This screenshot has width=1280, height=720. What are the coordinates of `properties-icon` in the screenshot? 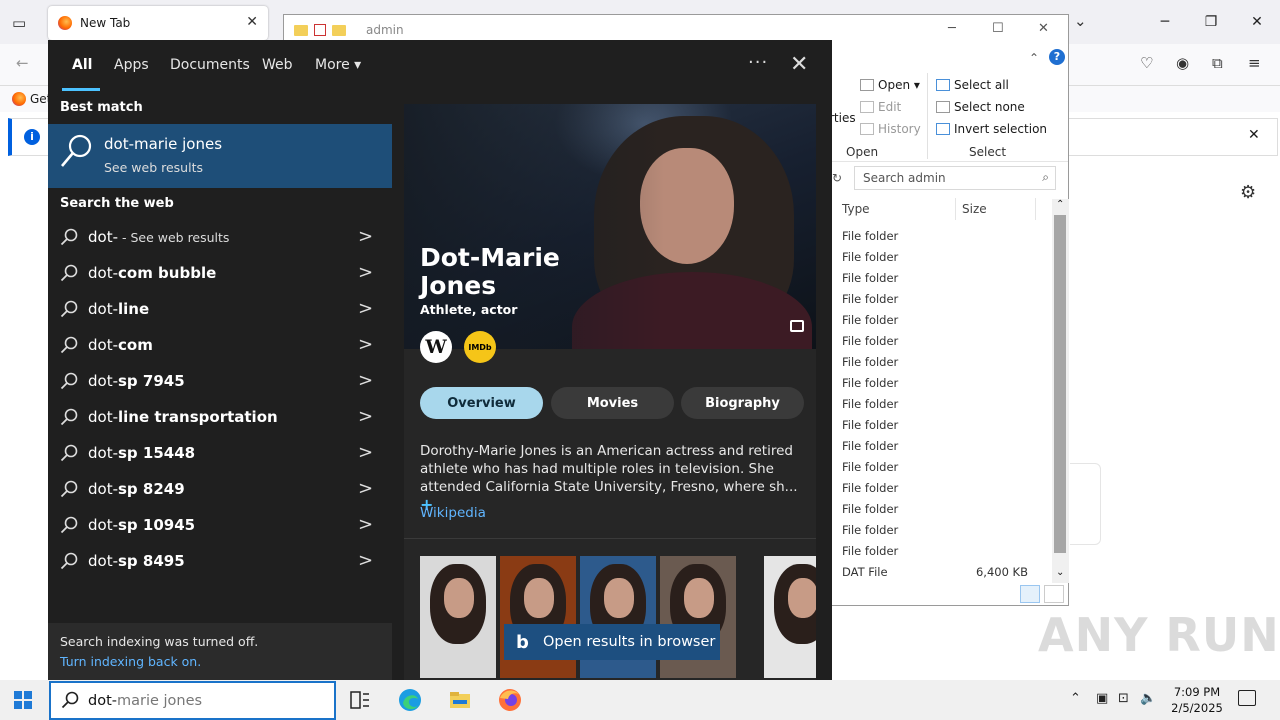 It's located at (320, 30).